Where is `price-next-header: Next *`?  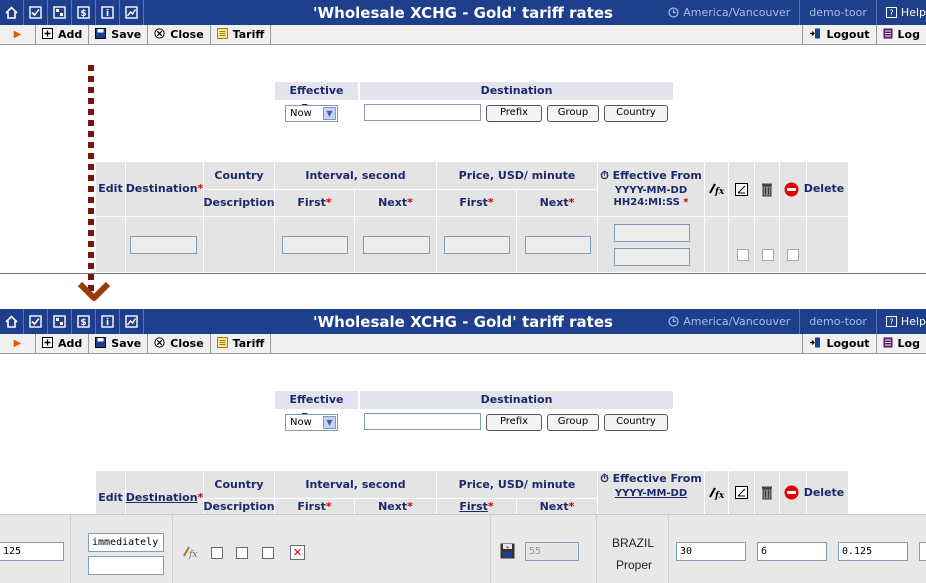
price-next-header: Next * is located at coordinates (557, 507).